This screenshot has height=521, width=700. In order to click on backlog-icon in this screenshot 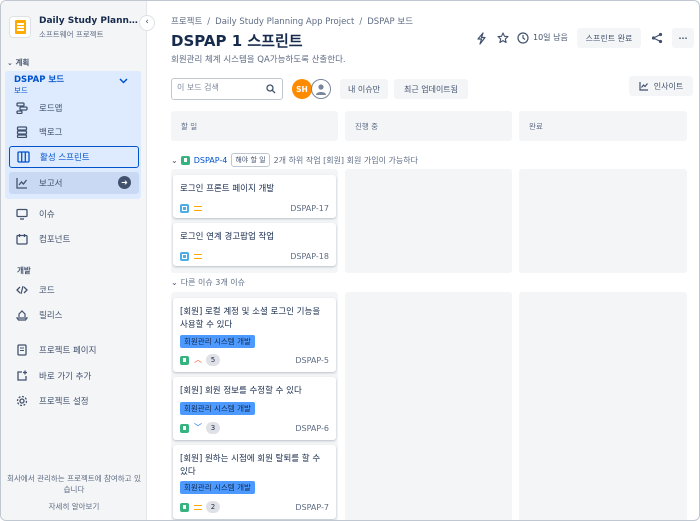, I will do `click(22, 132)`.